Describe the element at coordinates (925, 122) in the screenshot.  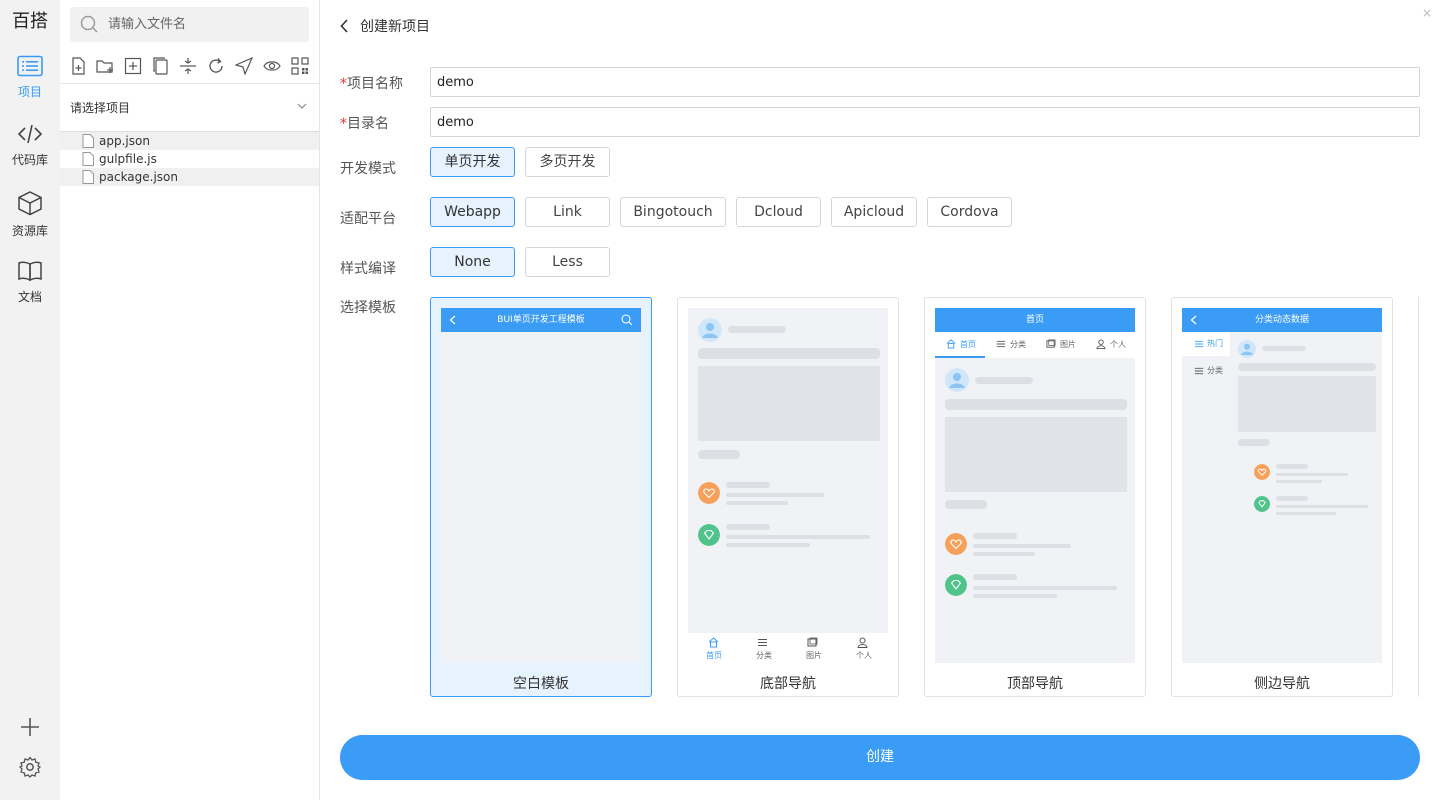
I see `dir-name-input` at that location.